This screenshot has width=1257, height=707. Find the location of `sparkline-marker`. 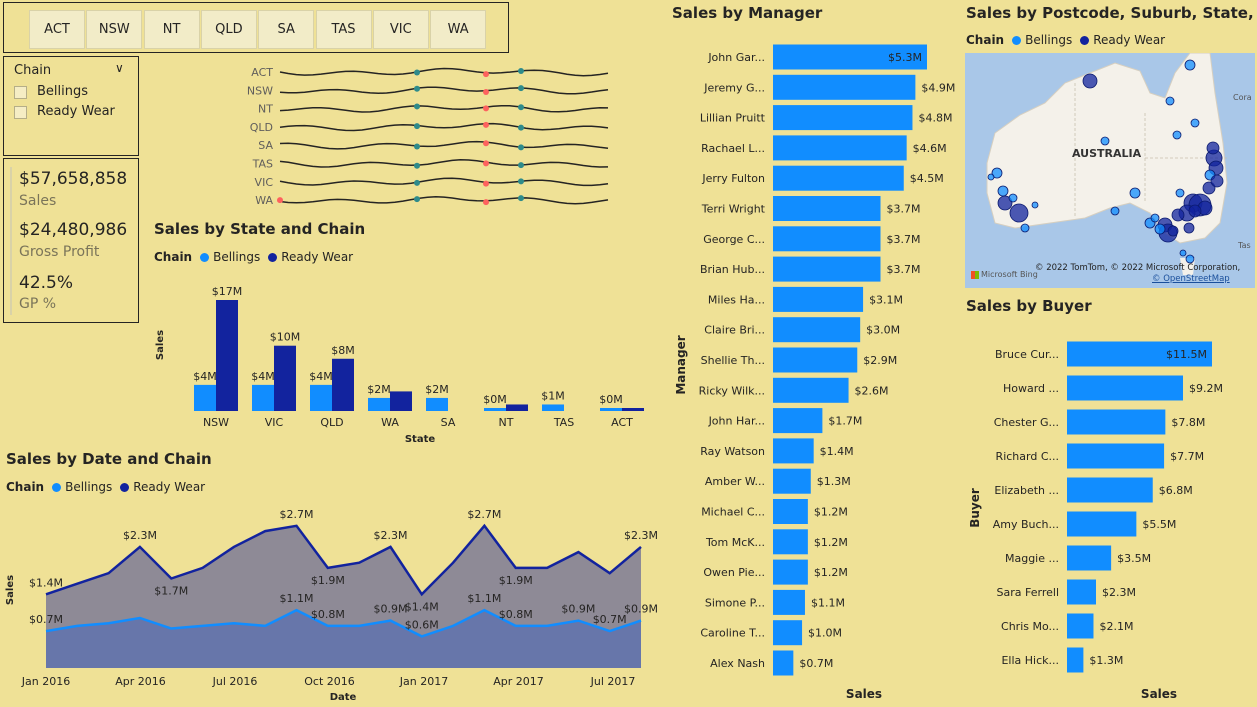

sparkline-marker is located at coordinates (486, 143).